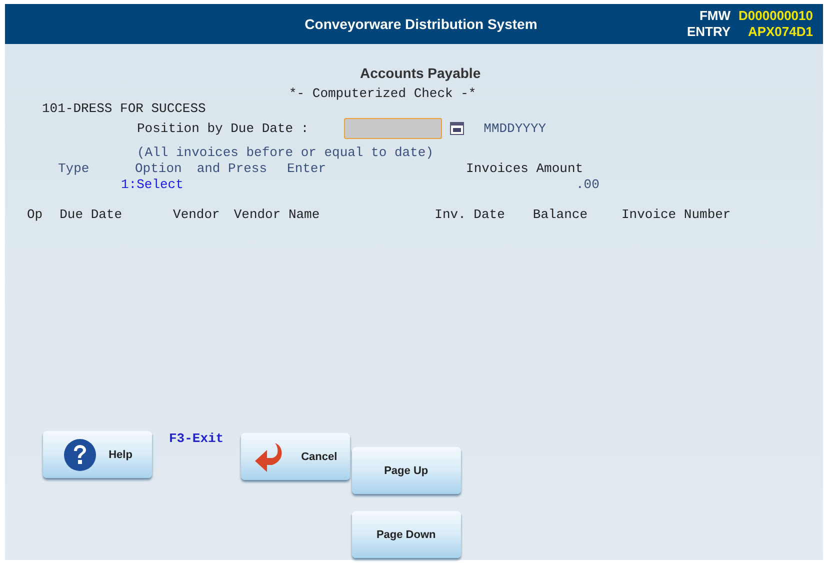 The image size is (828, 563). What do you see at coordinates (515, 128) in the screenshot?
I see `date-format-hint: MMDDYYYY` at bounding box center [515, 128].